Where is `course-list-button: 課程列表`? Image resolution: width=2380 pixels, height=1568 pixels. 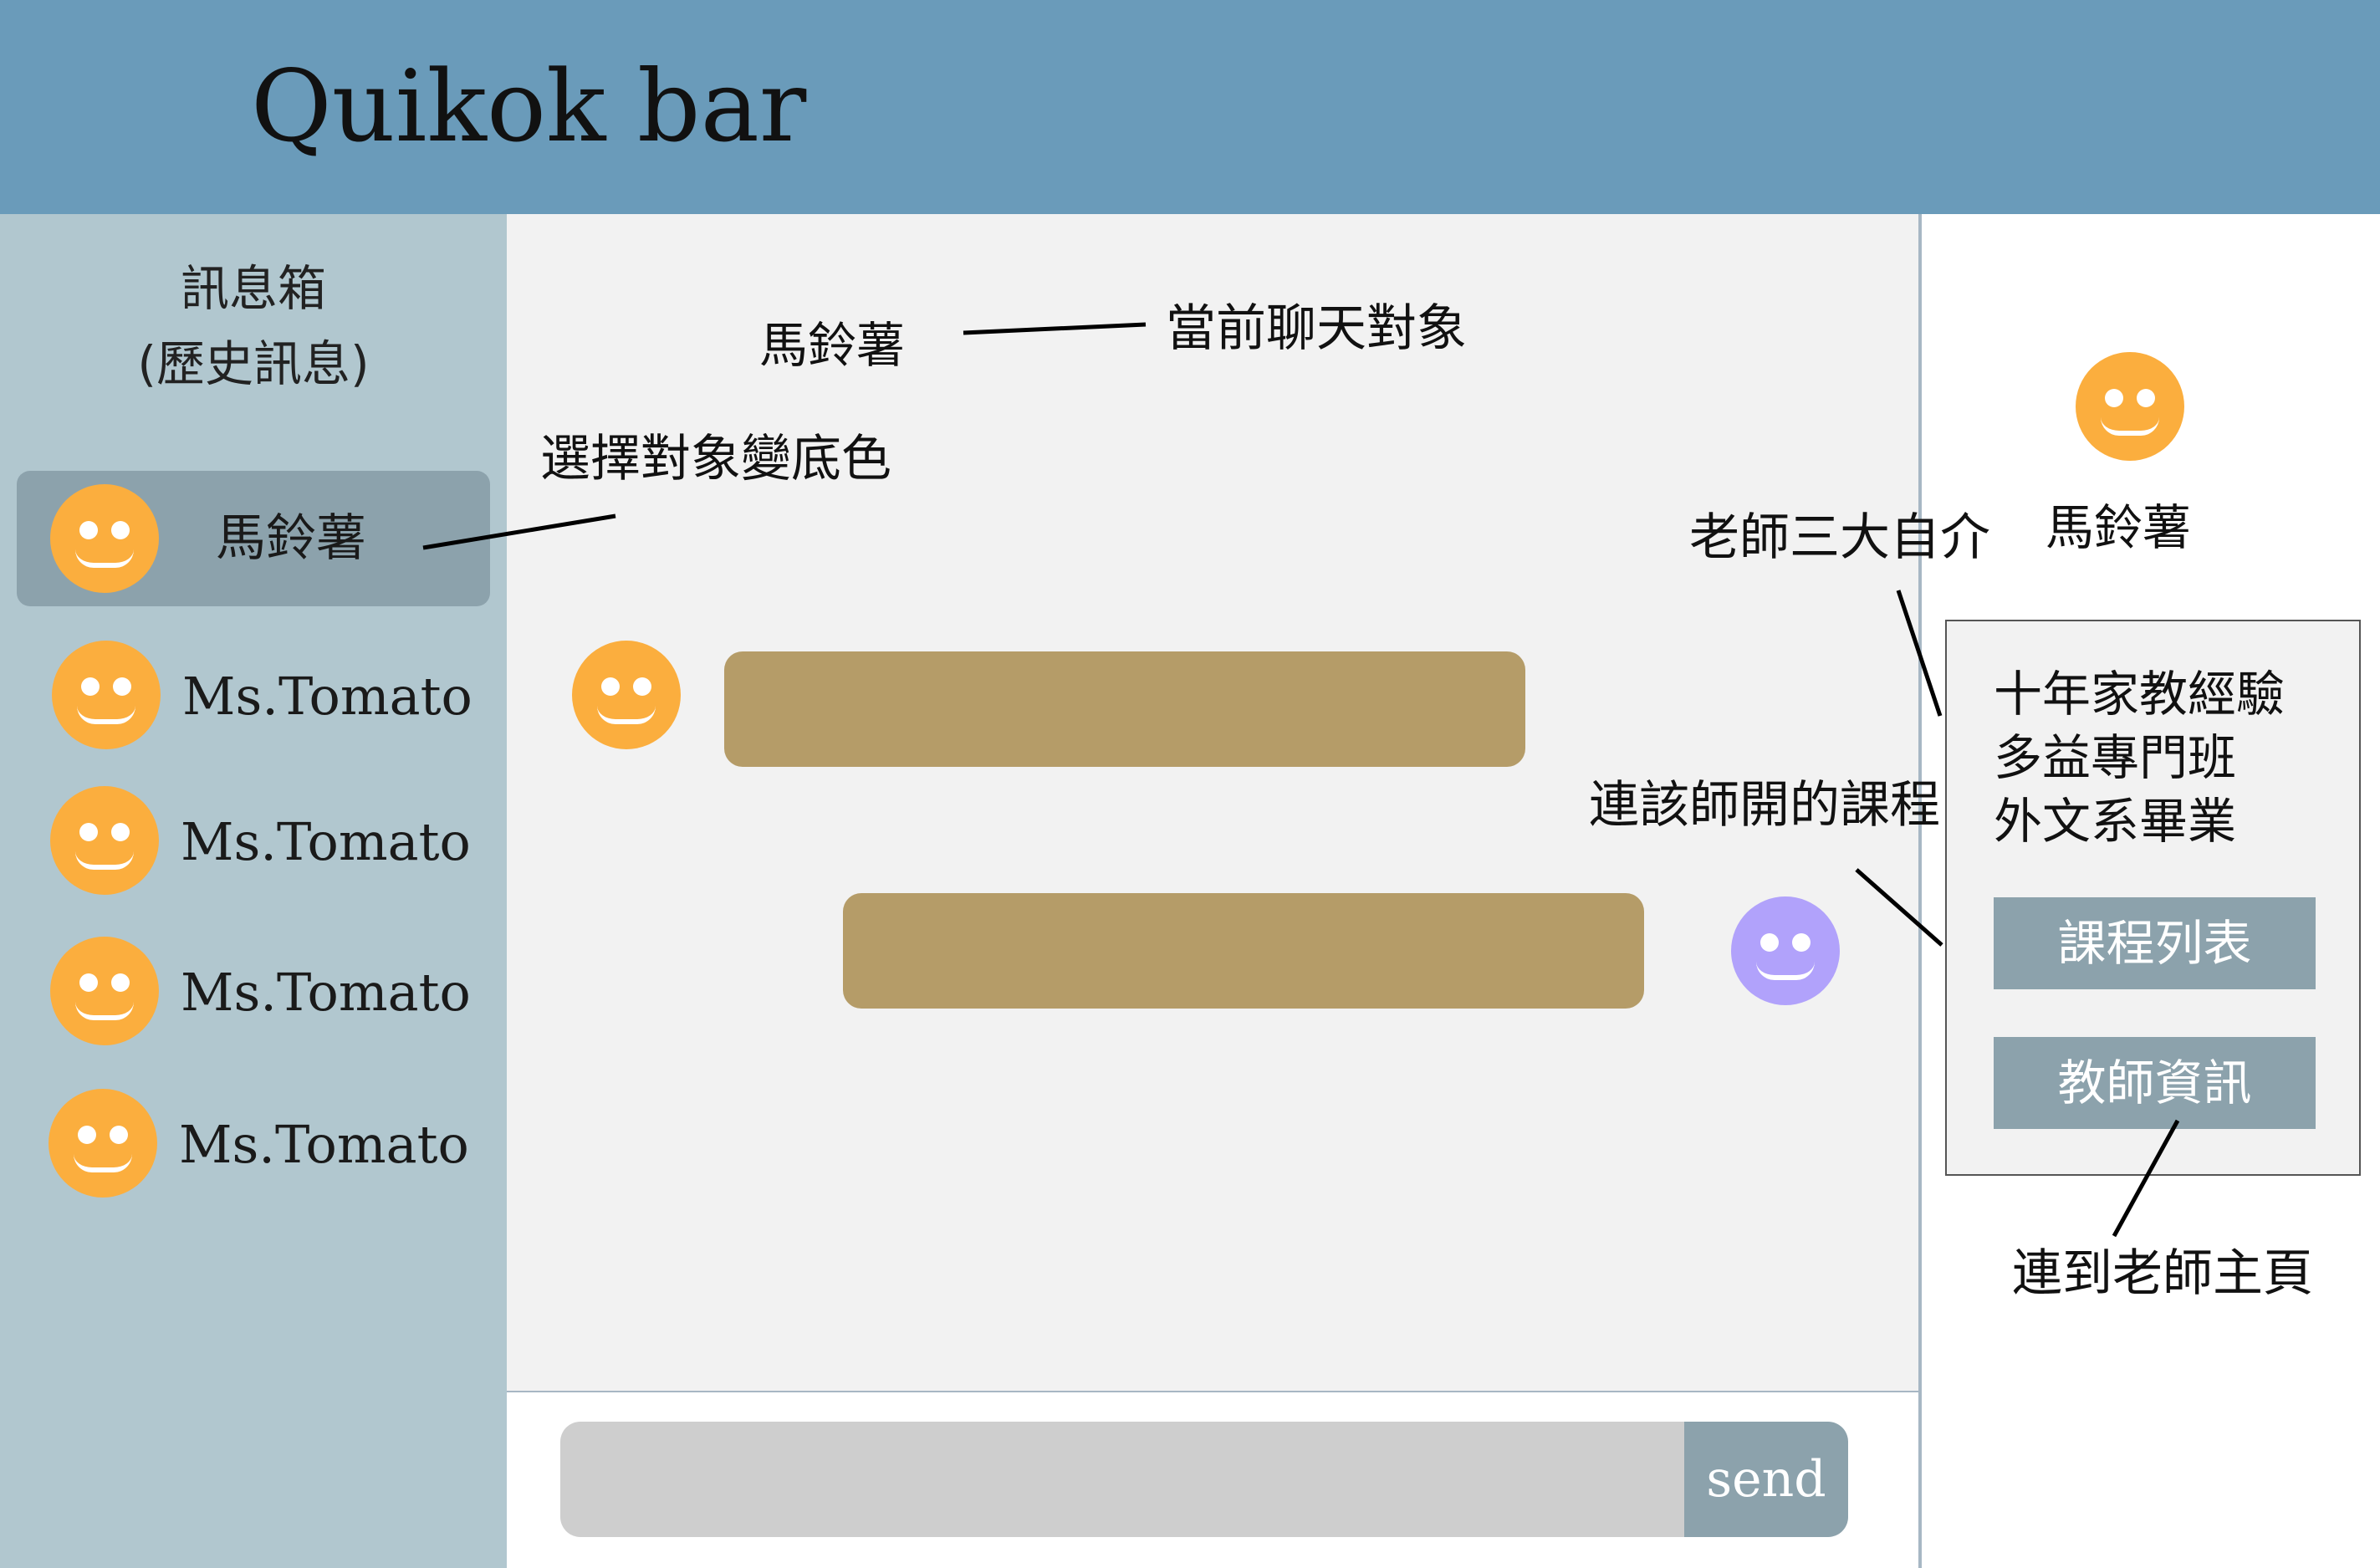 course-list-button: 課程列表 is located at coordinates (2155, 943).